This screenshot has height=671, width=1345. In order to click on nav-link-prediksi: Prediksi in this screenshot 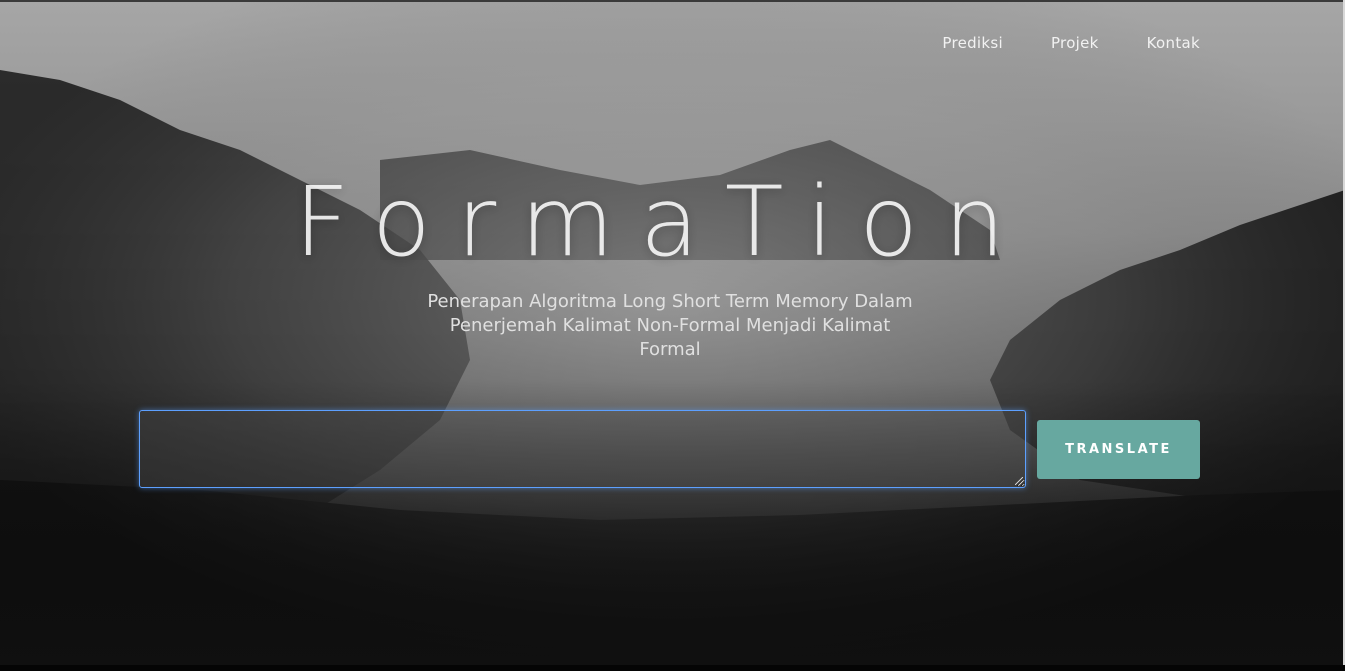, I will do `click(972, 43)`.